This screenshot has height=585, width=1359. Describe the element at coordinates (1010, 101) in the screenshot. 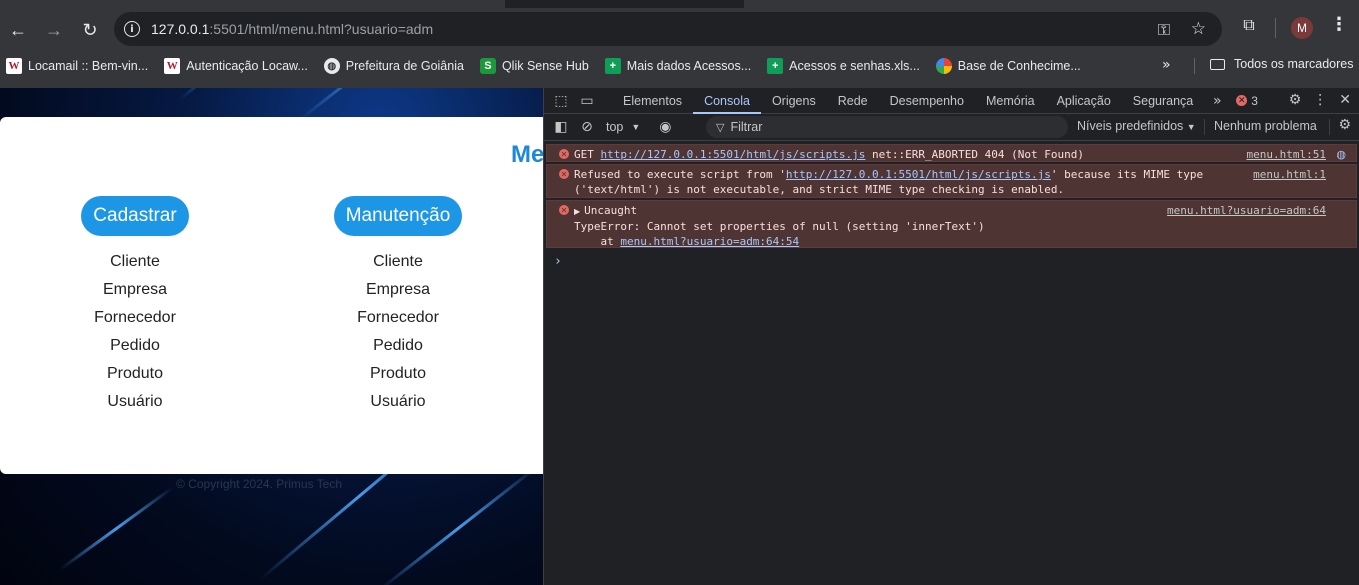

I see `tab-memoria: Memória` at that location.